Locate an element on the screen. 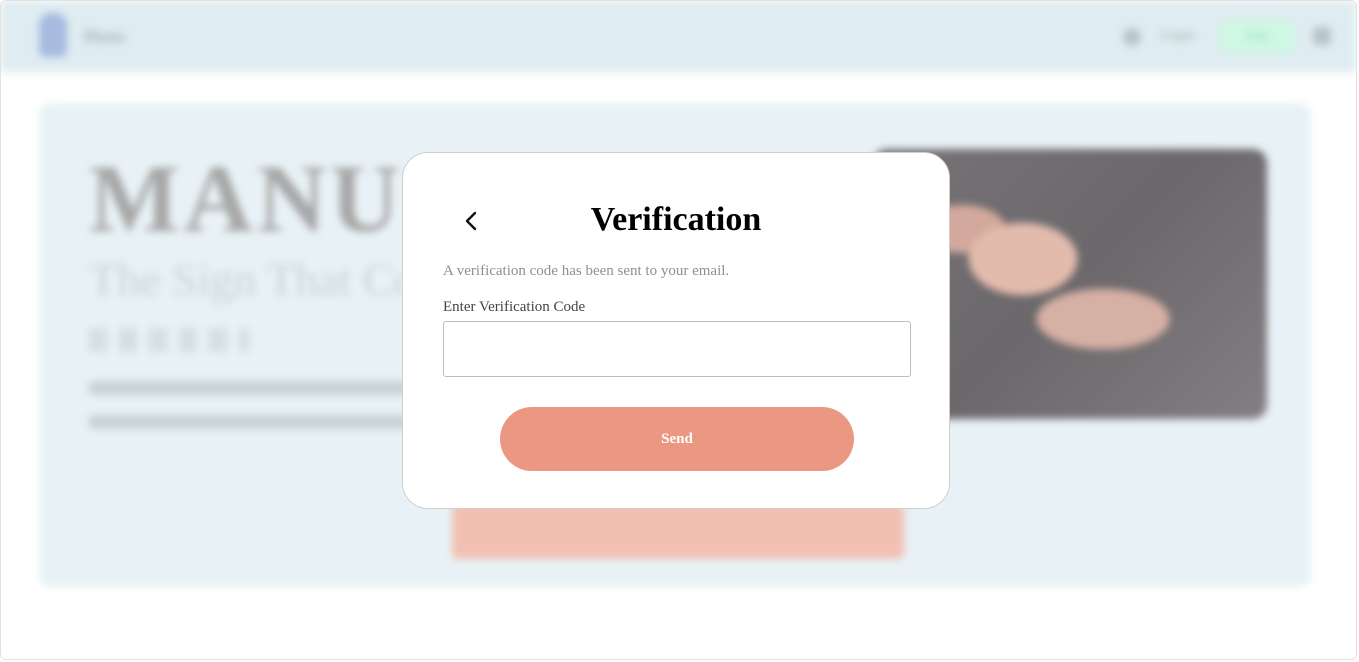 This screenshot has height=662, width=1359. verification-code-input is located at coordinates (677, 349).